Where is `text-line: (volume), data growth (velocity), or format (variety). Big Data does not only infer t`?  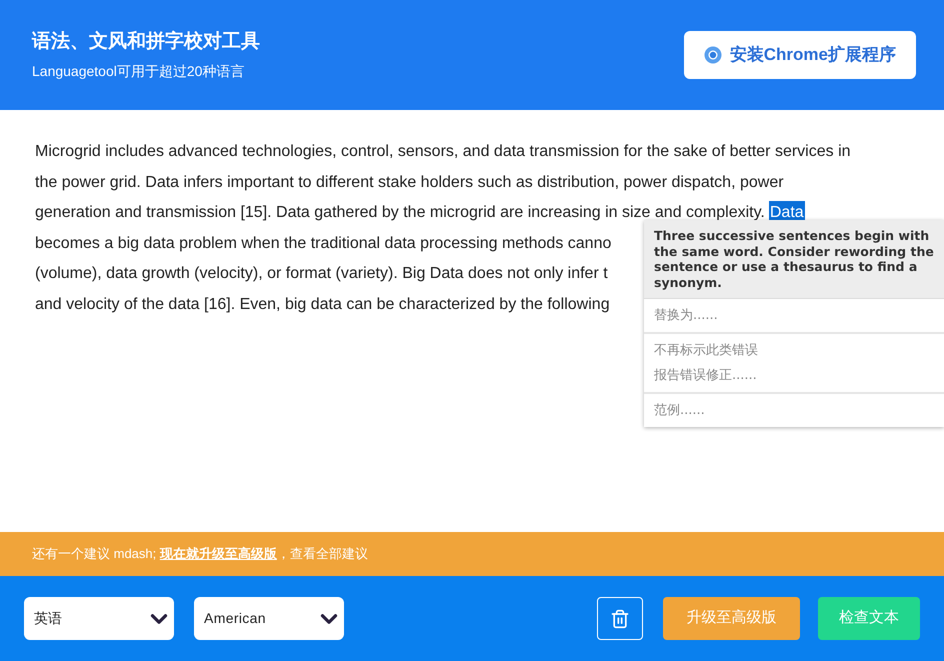
text-line: (volume), data growth (velocity), or format (variety). Big Data does not only infer t is located at coordinates (321, 274).